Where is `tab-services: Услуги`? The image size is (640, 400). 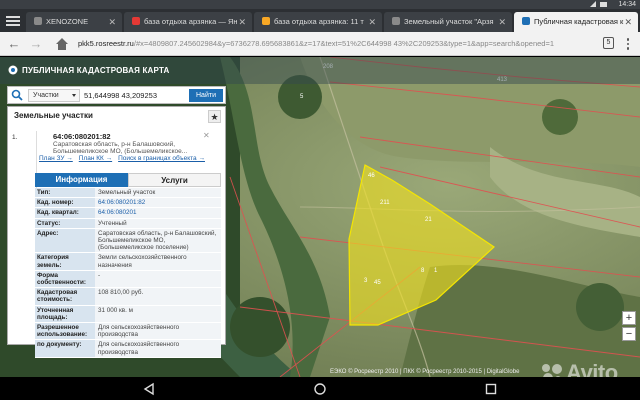
tab-services: Услуги is located at coordinates (174, 180).